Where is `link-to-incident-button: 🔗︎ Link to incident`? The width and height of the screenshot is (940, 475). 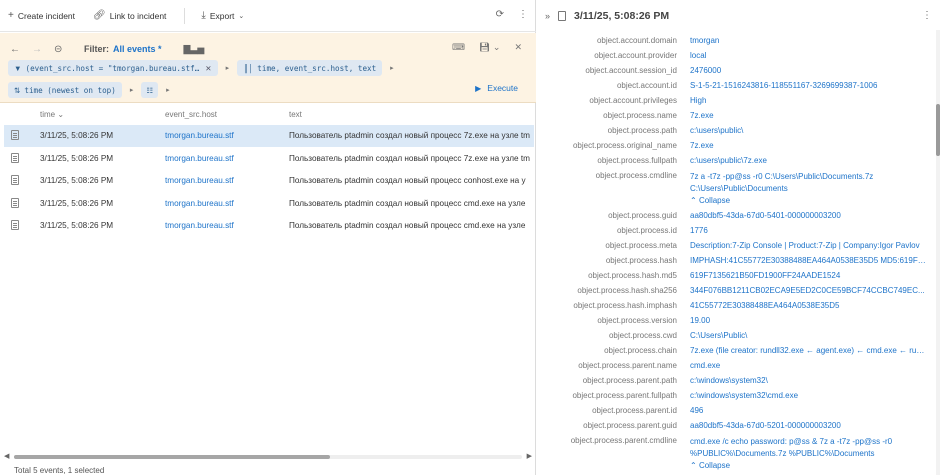 link-to-incident-button: 🔗︎ Link to incident is located at coordinates (129, 15).